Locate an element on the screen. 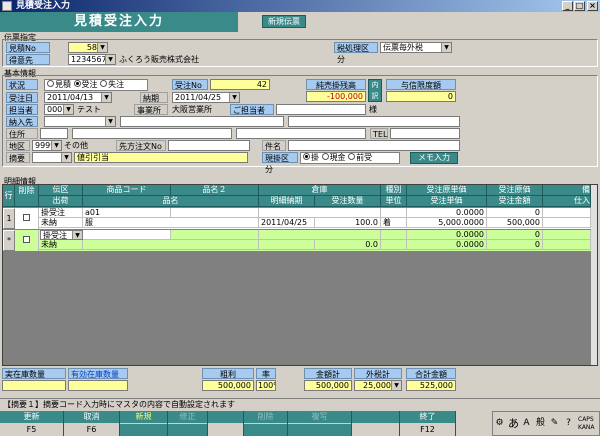 The image size is (600, 436). fkey-exit-button: 終了 F12 is located at coordinates (428, 423).